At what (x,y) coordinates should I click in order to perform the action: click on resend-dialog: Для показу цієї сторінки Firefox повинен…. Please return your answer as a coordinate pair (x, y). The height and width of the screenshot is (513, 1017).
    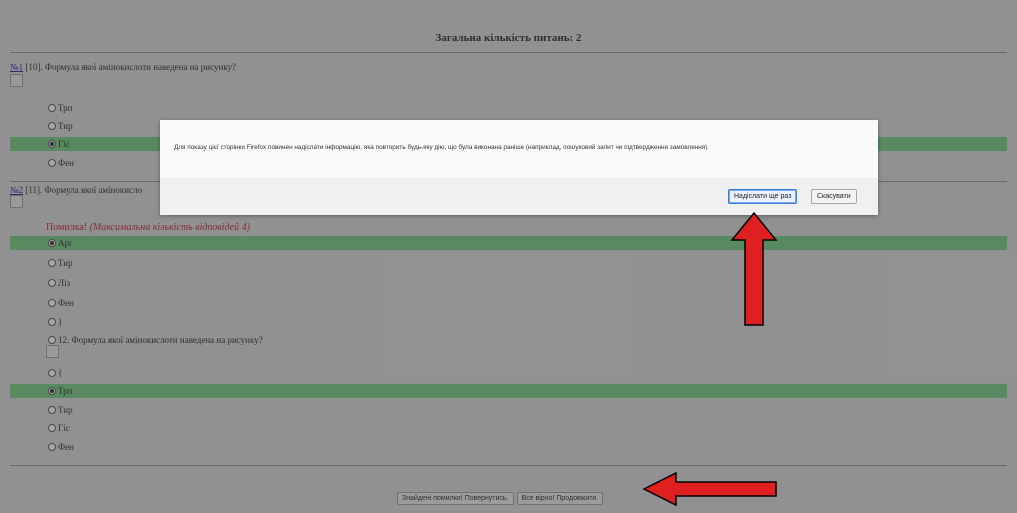
    Looking at the image, I should click on (519, 167).